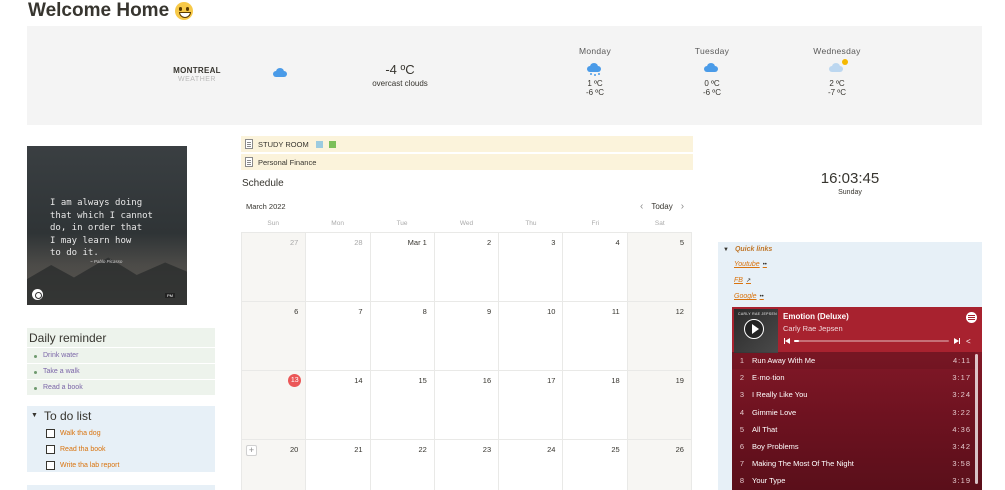 The height and width of the screenshot is (490, 1005). I want to click on calendar-day-cell: Mar 1, so click(402, 267).